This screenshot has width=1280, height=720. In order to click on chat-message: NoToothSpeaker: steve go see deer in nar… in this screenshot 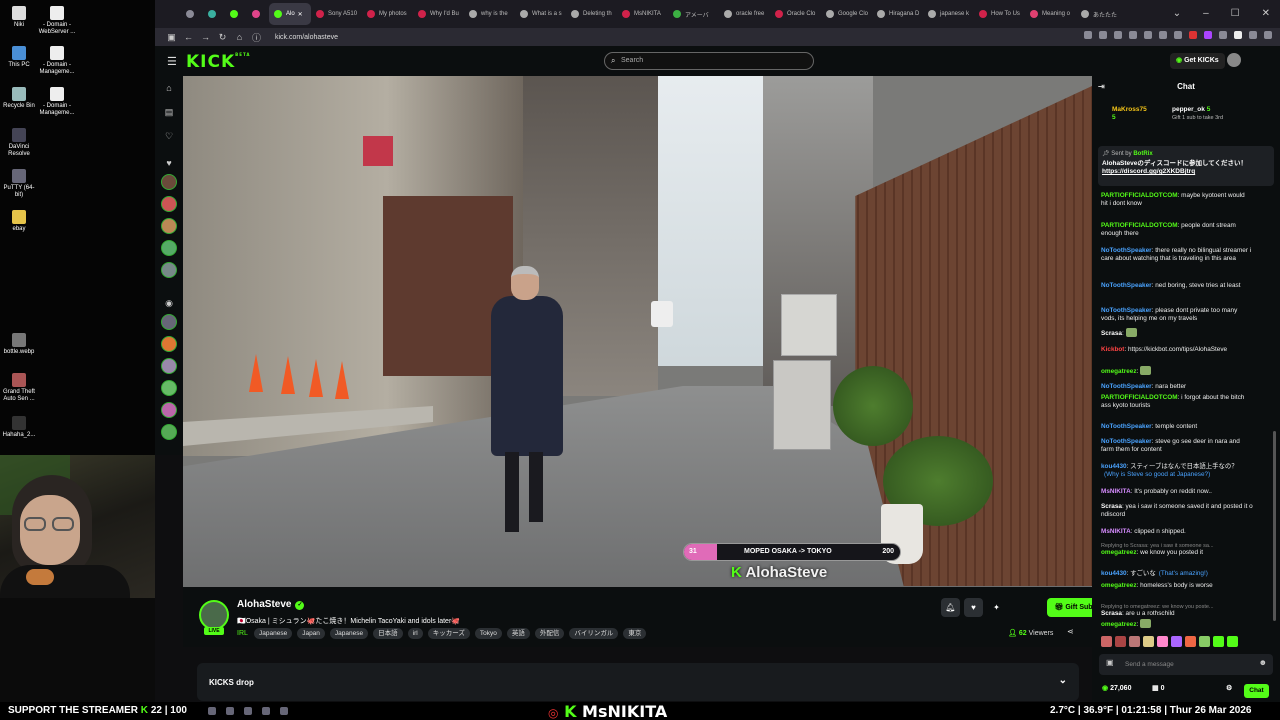, I will do `click(1177, 446)`.